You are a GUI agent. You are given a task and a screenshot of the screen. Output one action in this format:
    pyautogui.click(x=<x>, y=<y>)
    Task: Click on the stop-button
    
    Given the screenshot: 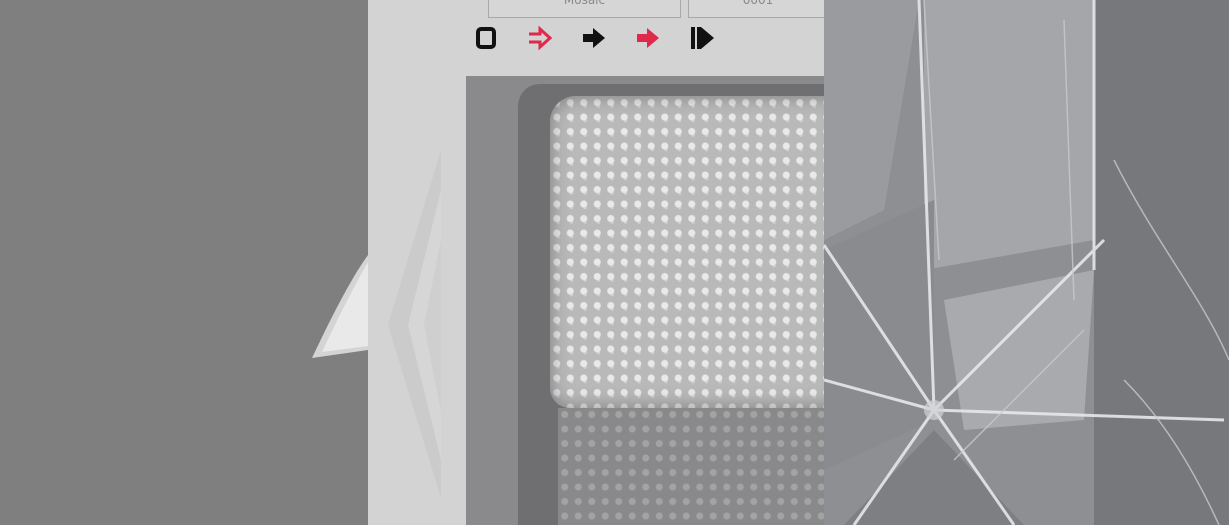 What is the action you would take?
    pyautogui.click(x=486, y=38)
    